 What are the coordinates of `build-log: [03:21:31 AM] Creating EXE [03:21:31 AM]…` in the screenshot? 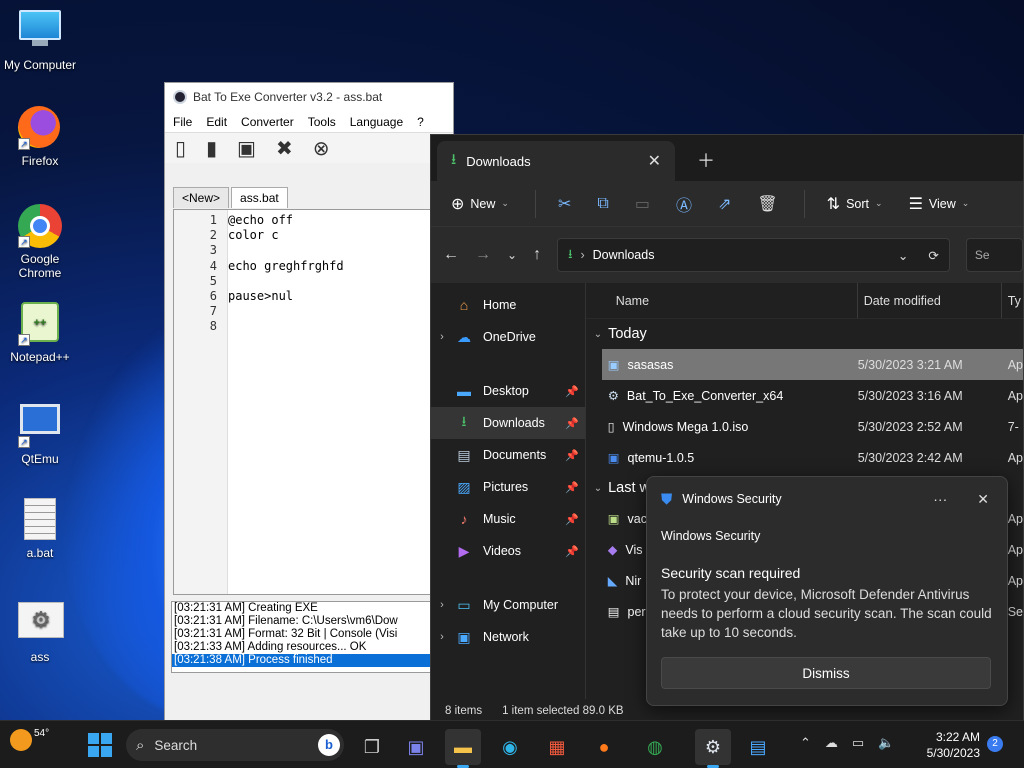 It's located at (313, 637).